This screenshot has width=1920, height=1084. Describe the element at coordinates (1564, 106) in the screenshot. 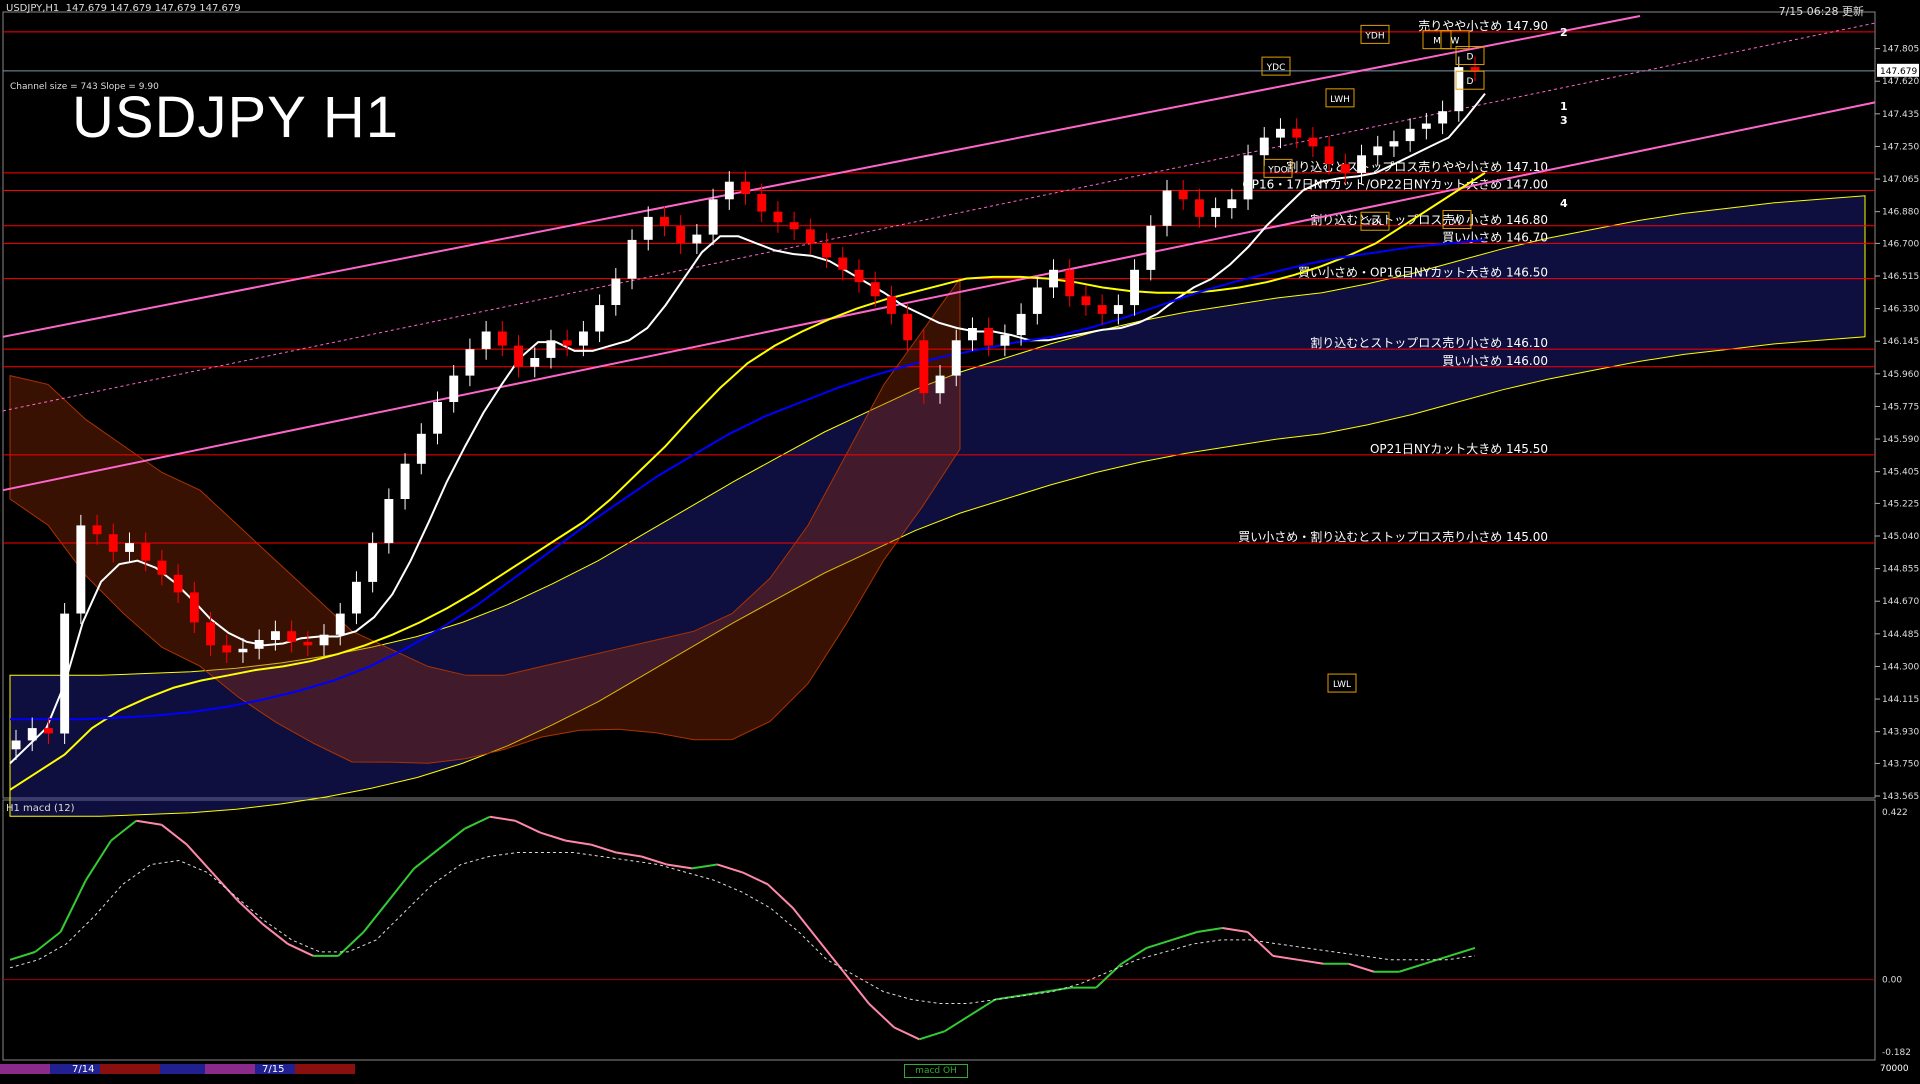

I see `channel-number-label: 1` at that location.